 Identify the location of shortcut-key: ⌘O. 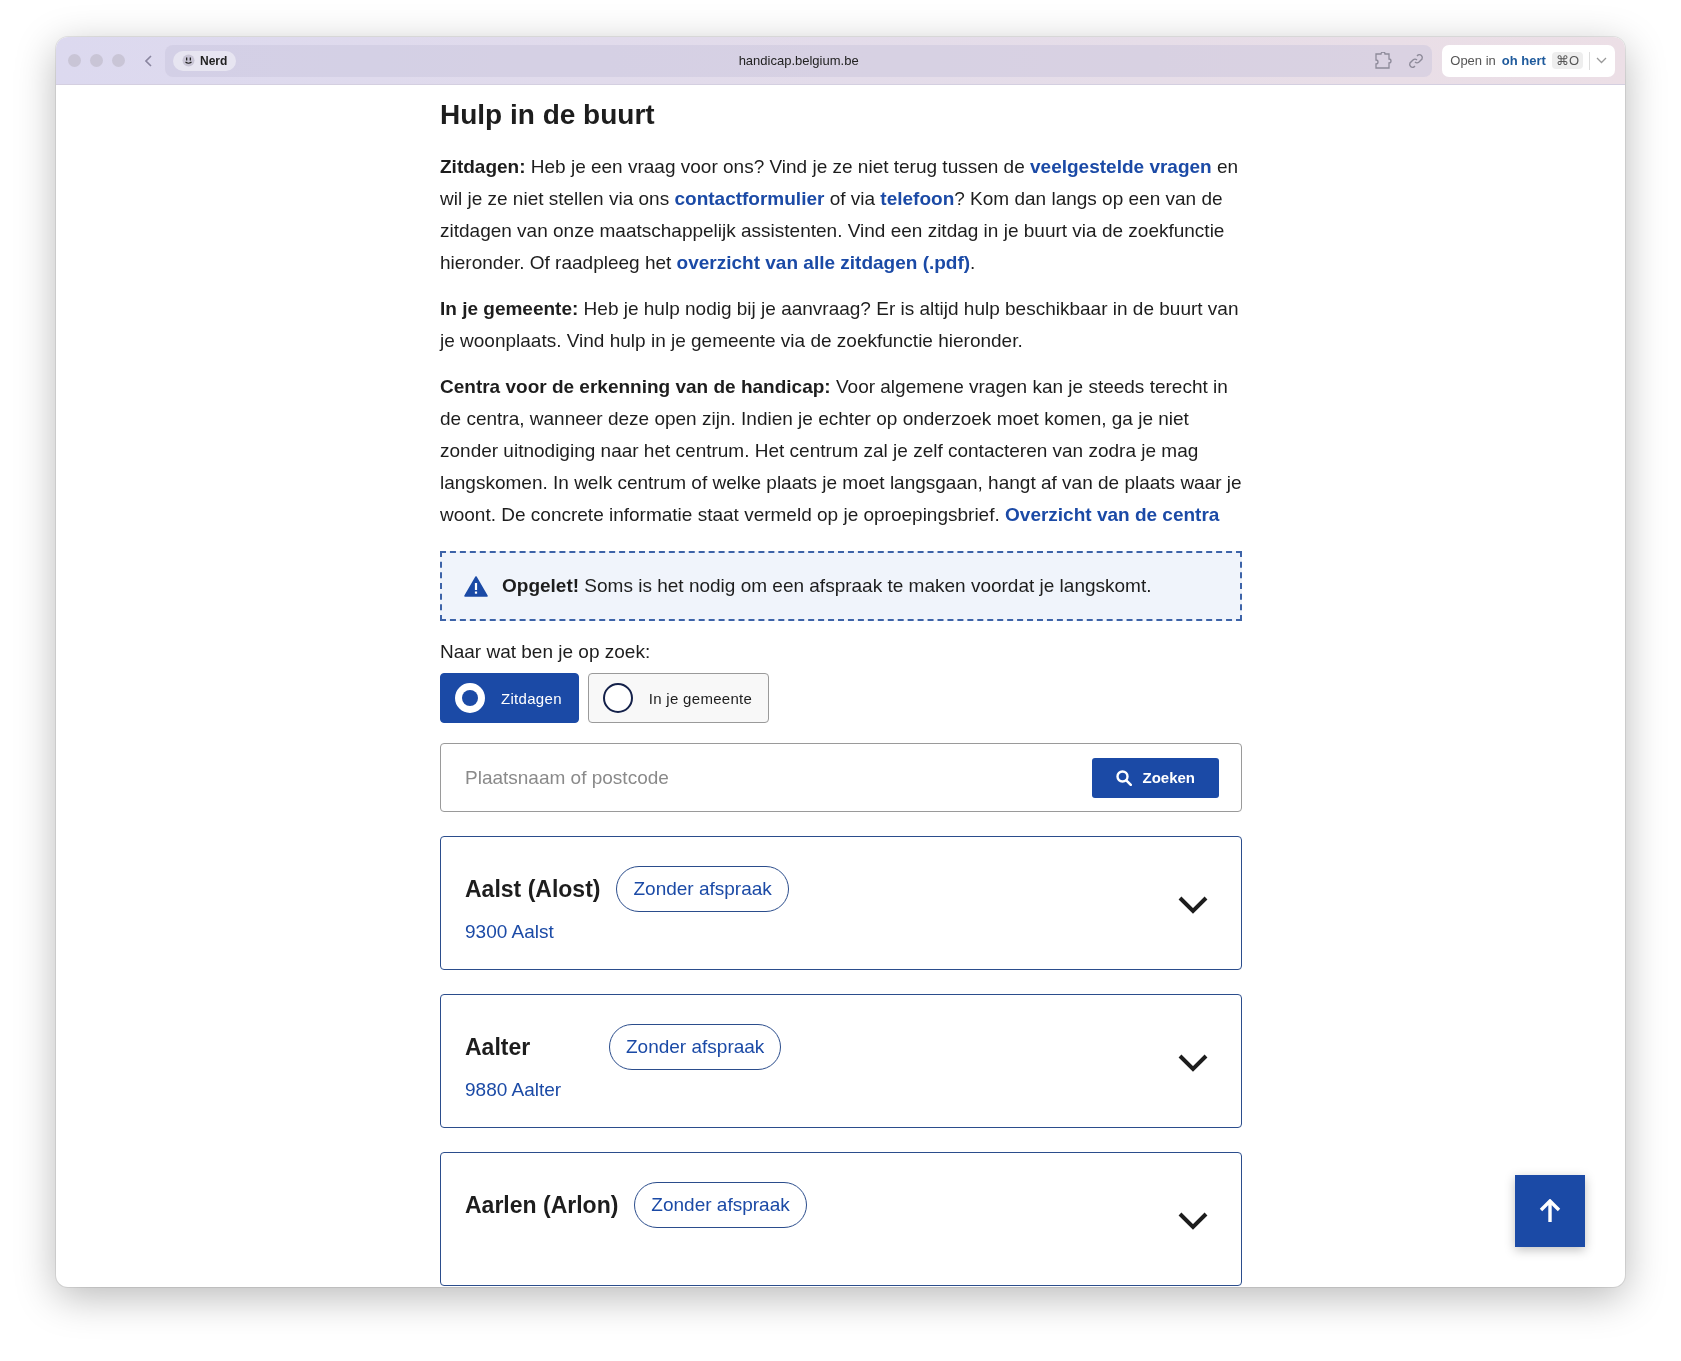
(1567, 60).